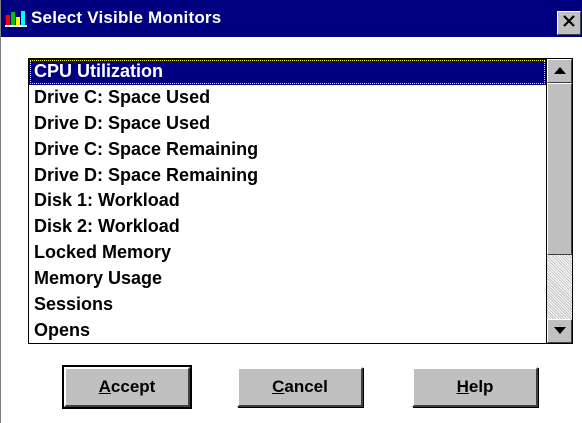 Image resolution: width=582 pixels, height=423 pixels. Describe the element at coordinates (133, 386) in the screenshot. I see `accept-label: ccept` at that location.